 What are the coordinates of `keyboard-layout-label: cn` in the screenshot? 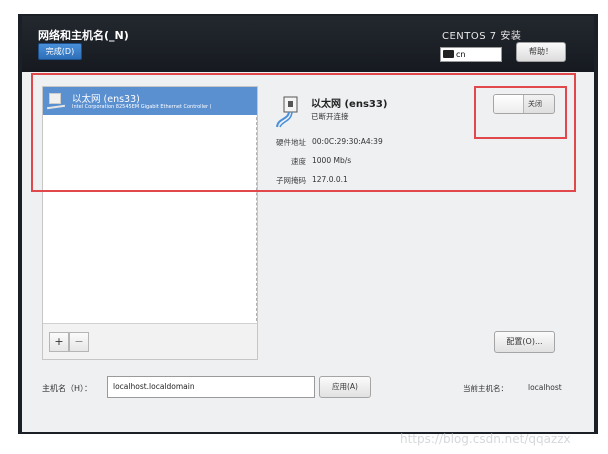 It's located at (461, 54).